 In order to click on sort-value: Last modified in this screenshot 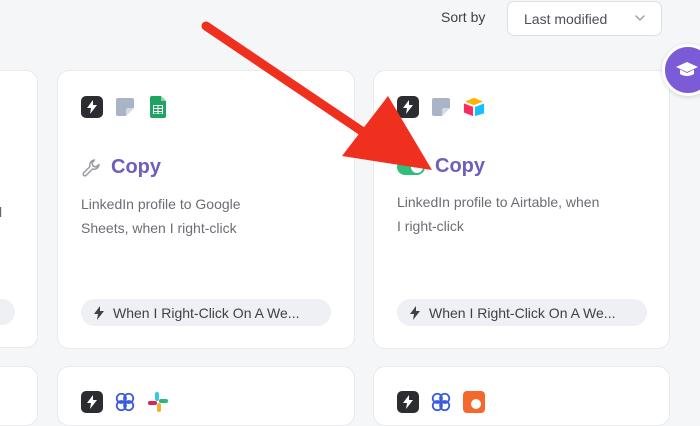, I will do `click(566, 18)`.